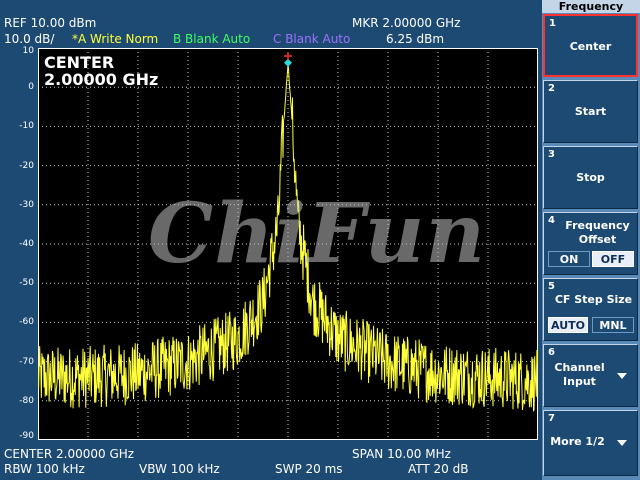  I want to click on softkey-label: CF Step Size, so click(593, 299).